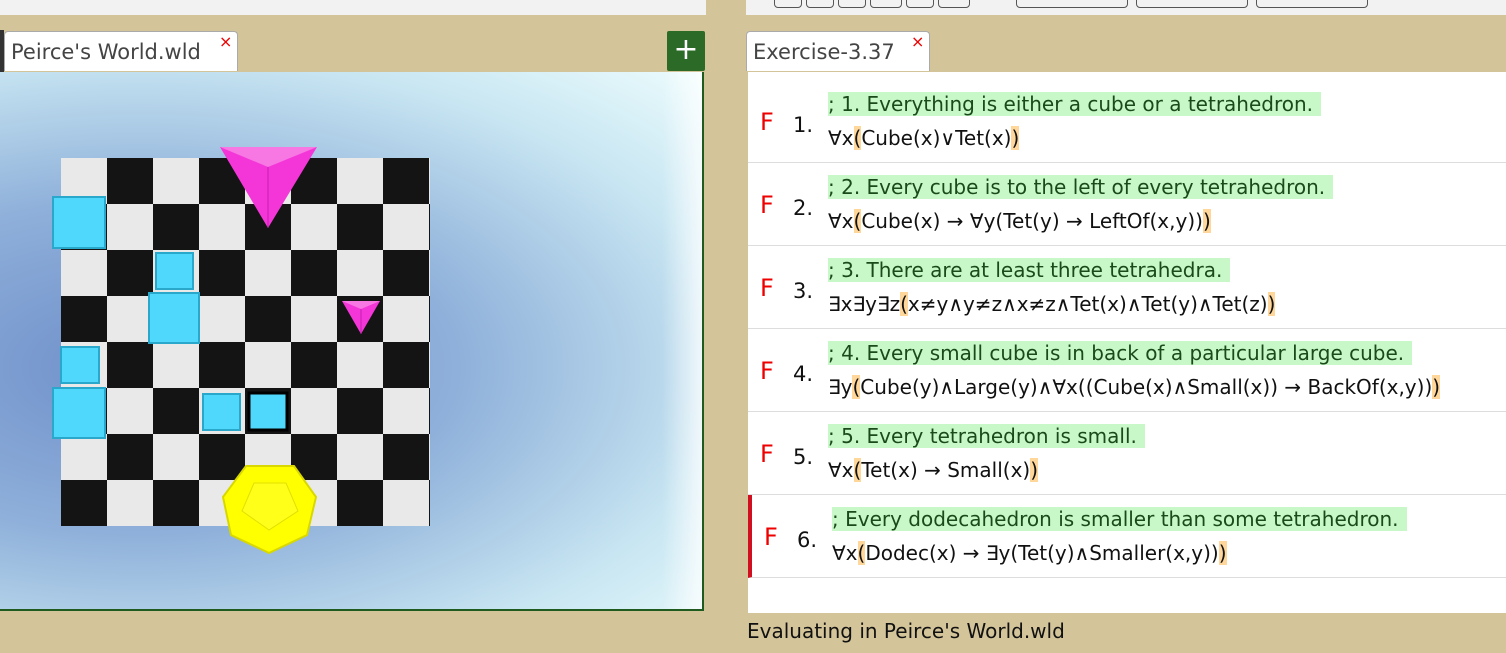  I want to click on cube-small-selected, so click(268, 411).